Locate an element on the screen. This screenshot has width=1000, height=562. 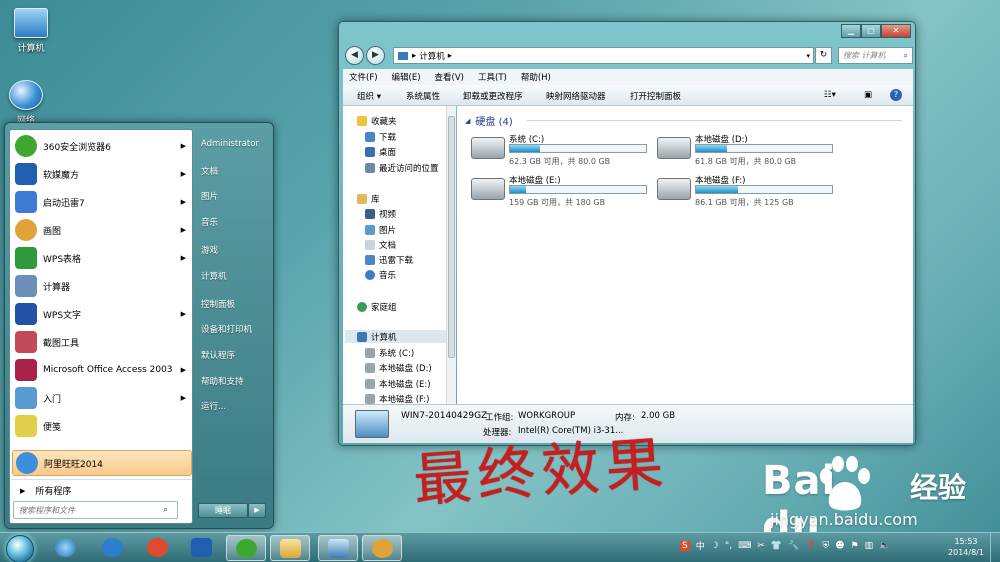
taskbar-360-browser is located at coordinates (246, 548).